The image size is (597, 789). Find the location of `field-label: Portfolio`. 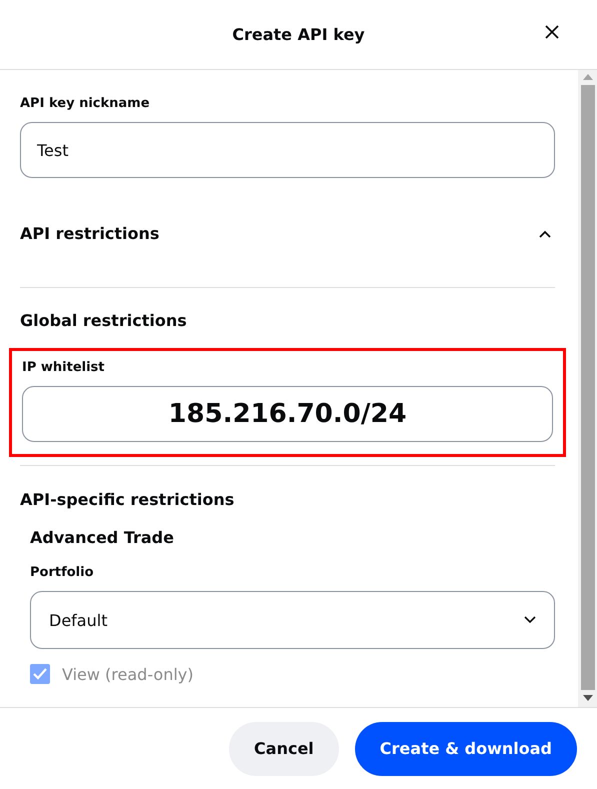

field-label: Portfolio is located at coordinates (62, 572).